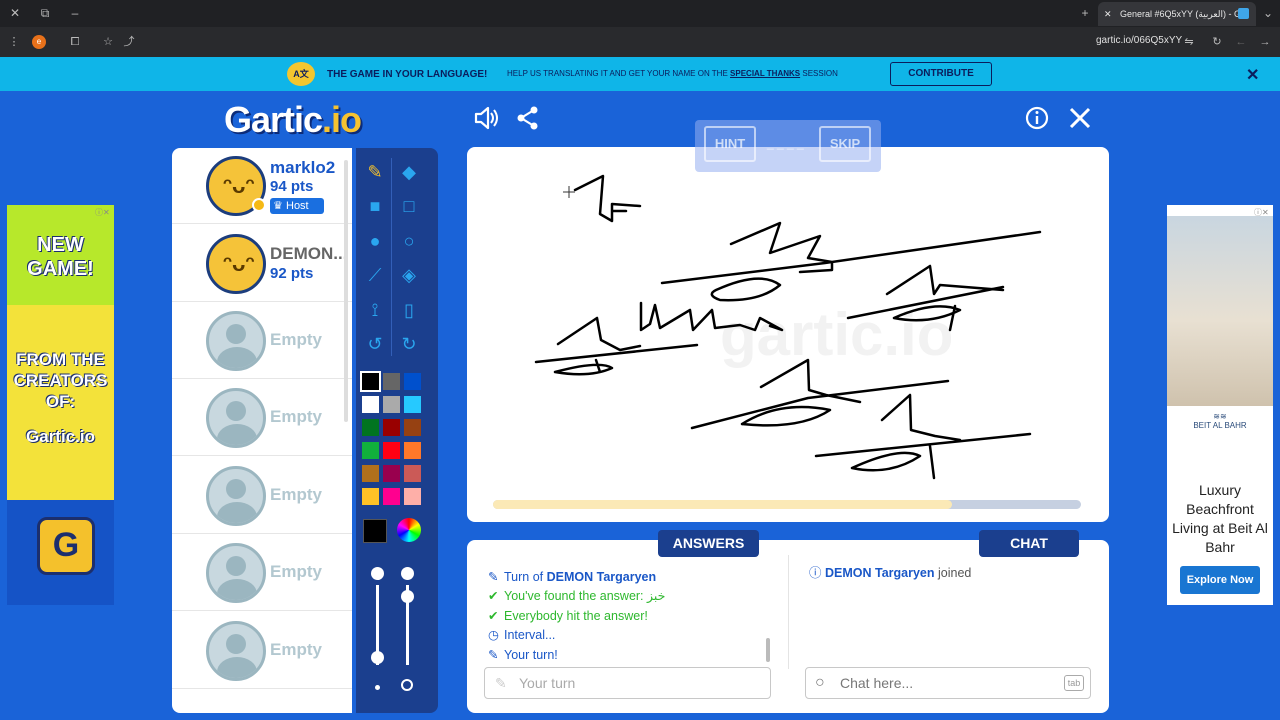 This screenshot has height=720, width=1280. I want to click on filled-rectangle-tool-icon: ■, so click(375, 206).